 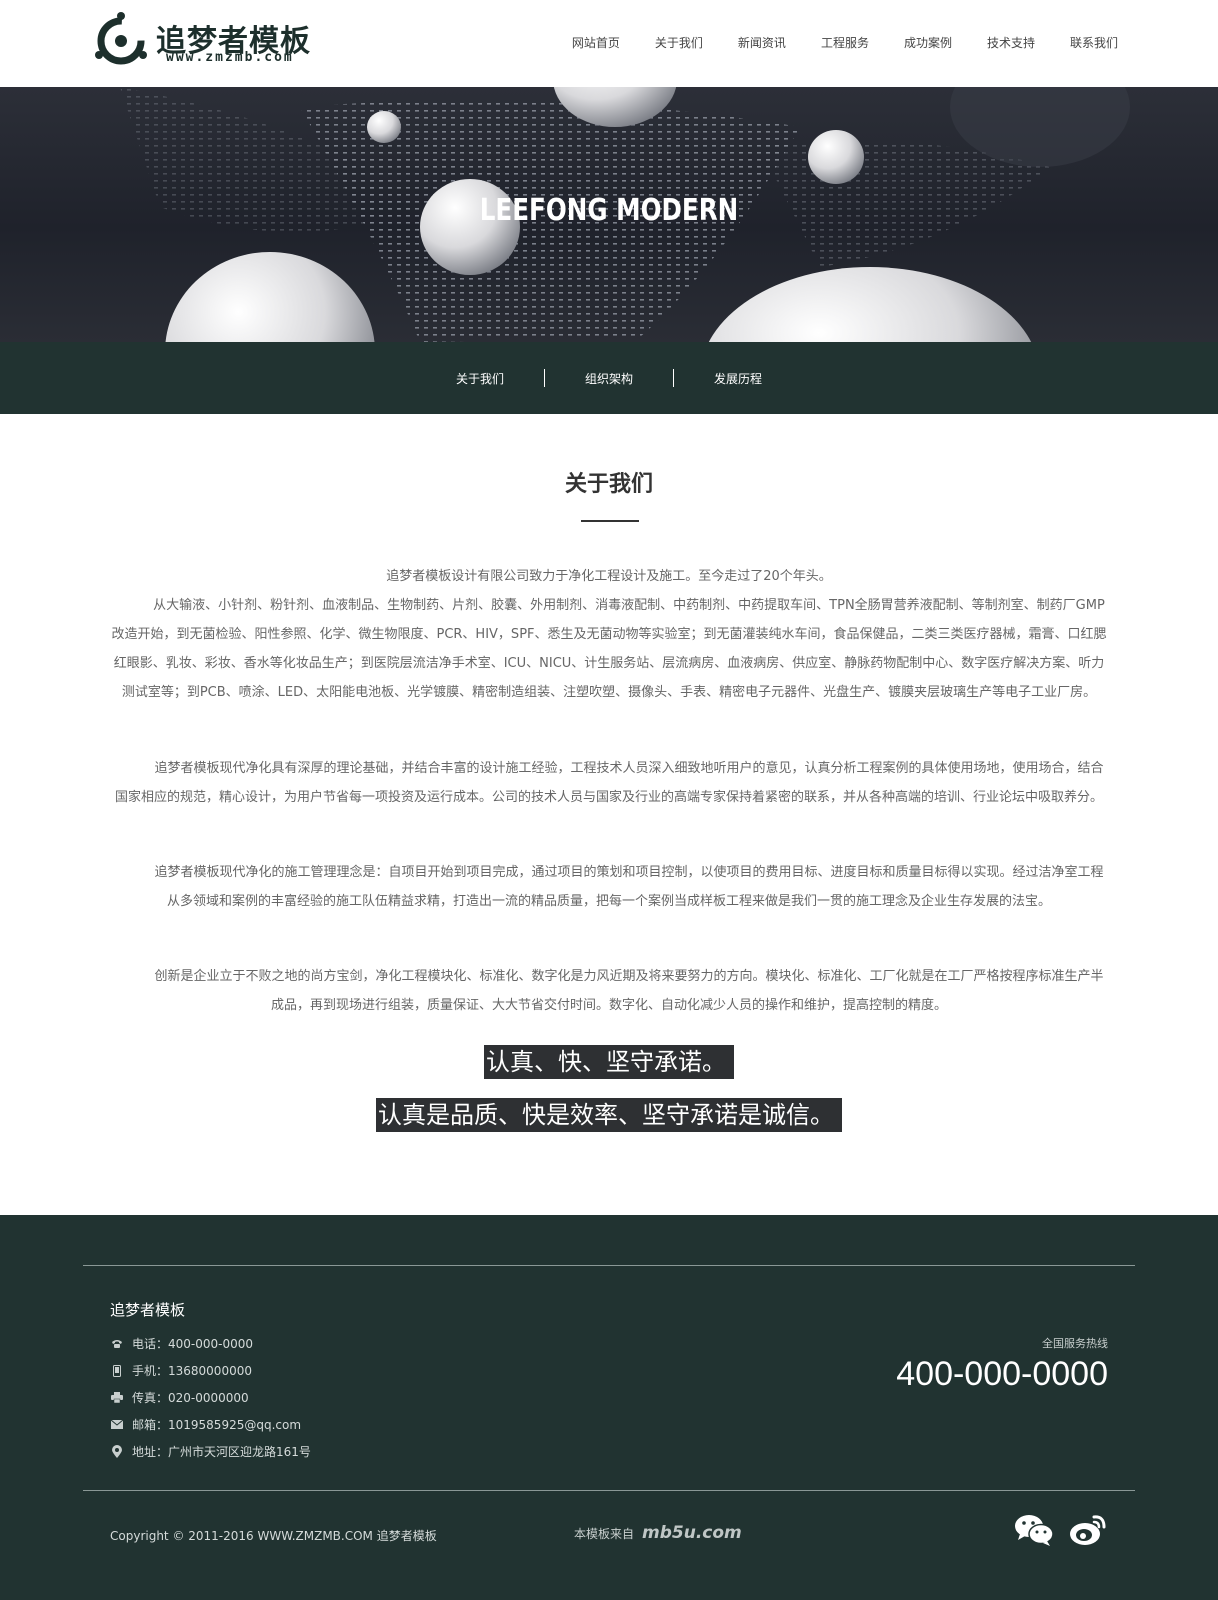 I want to click on motto-text-1: 认真、快、坚守承诺。, so click(x=609, y=1062).